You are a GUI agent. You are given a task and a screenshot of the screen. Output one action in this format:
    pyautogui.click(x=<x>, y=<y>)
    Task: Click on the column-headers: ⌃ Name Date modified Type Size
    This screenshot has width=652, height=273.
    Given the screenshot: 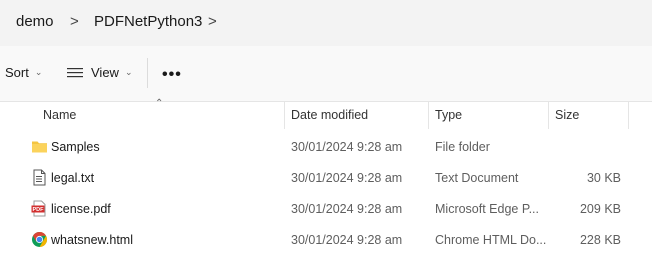 What is the action you would take?
    pyautogui.click(x=326, y=113)
    